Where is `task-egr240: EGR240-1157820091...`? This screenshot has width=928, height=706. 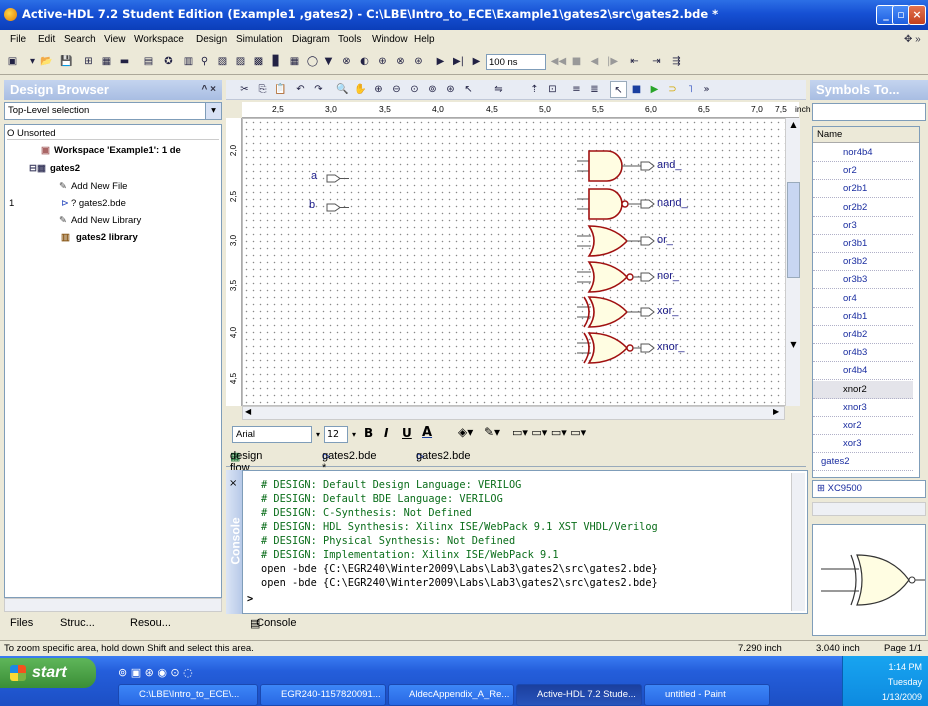 task-egr240: EGR240-1157820091... is located at coordinates (323, 695).